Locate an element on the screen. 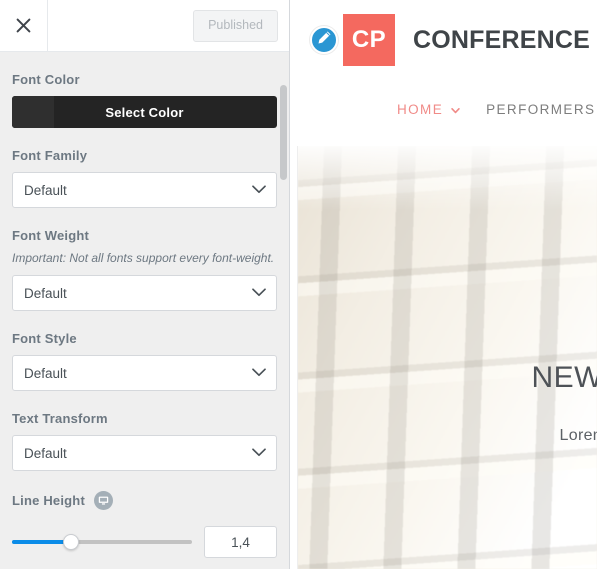  nav-item-label: PERFORMERS is located at coordinates (541, 109).